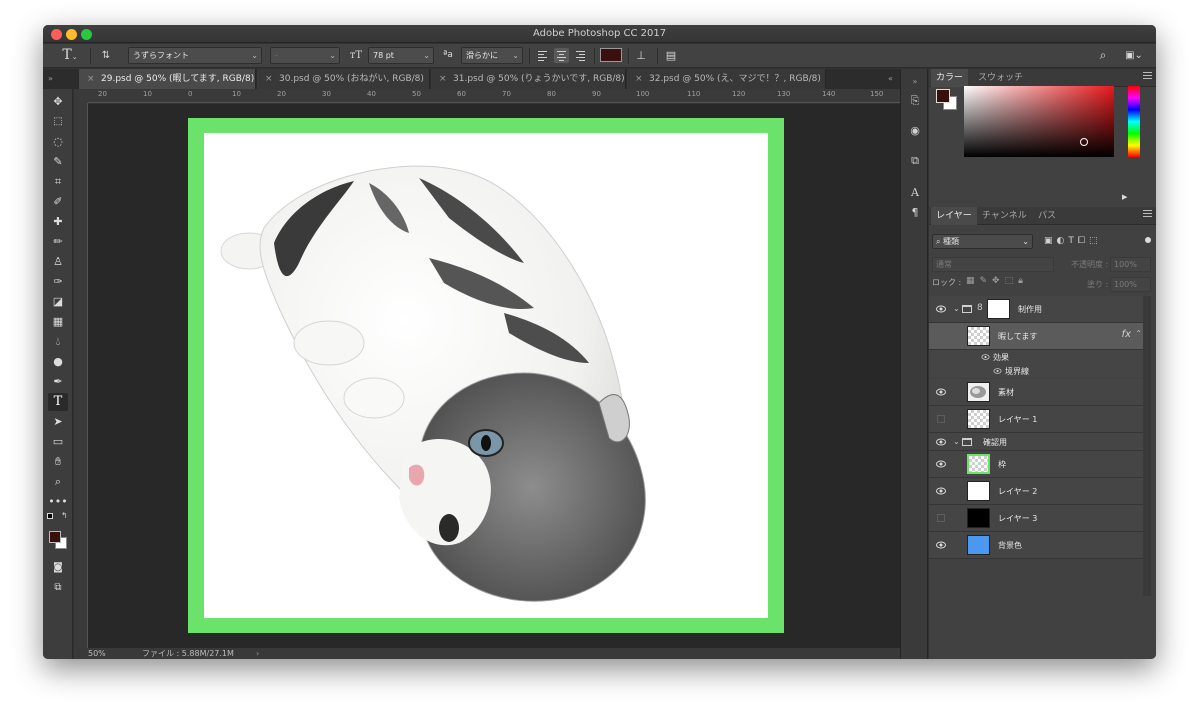 The height and width of the screenshot is (722, 1200). I want to click on status-menu-arrow: ›, so click(257, 653).